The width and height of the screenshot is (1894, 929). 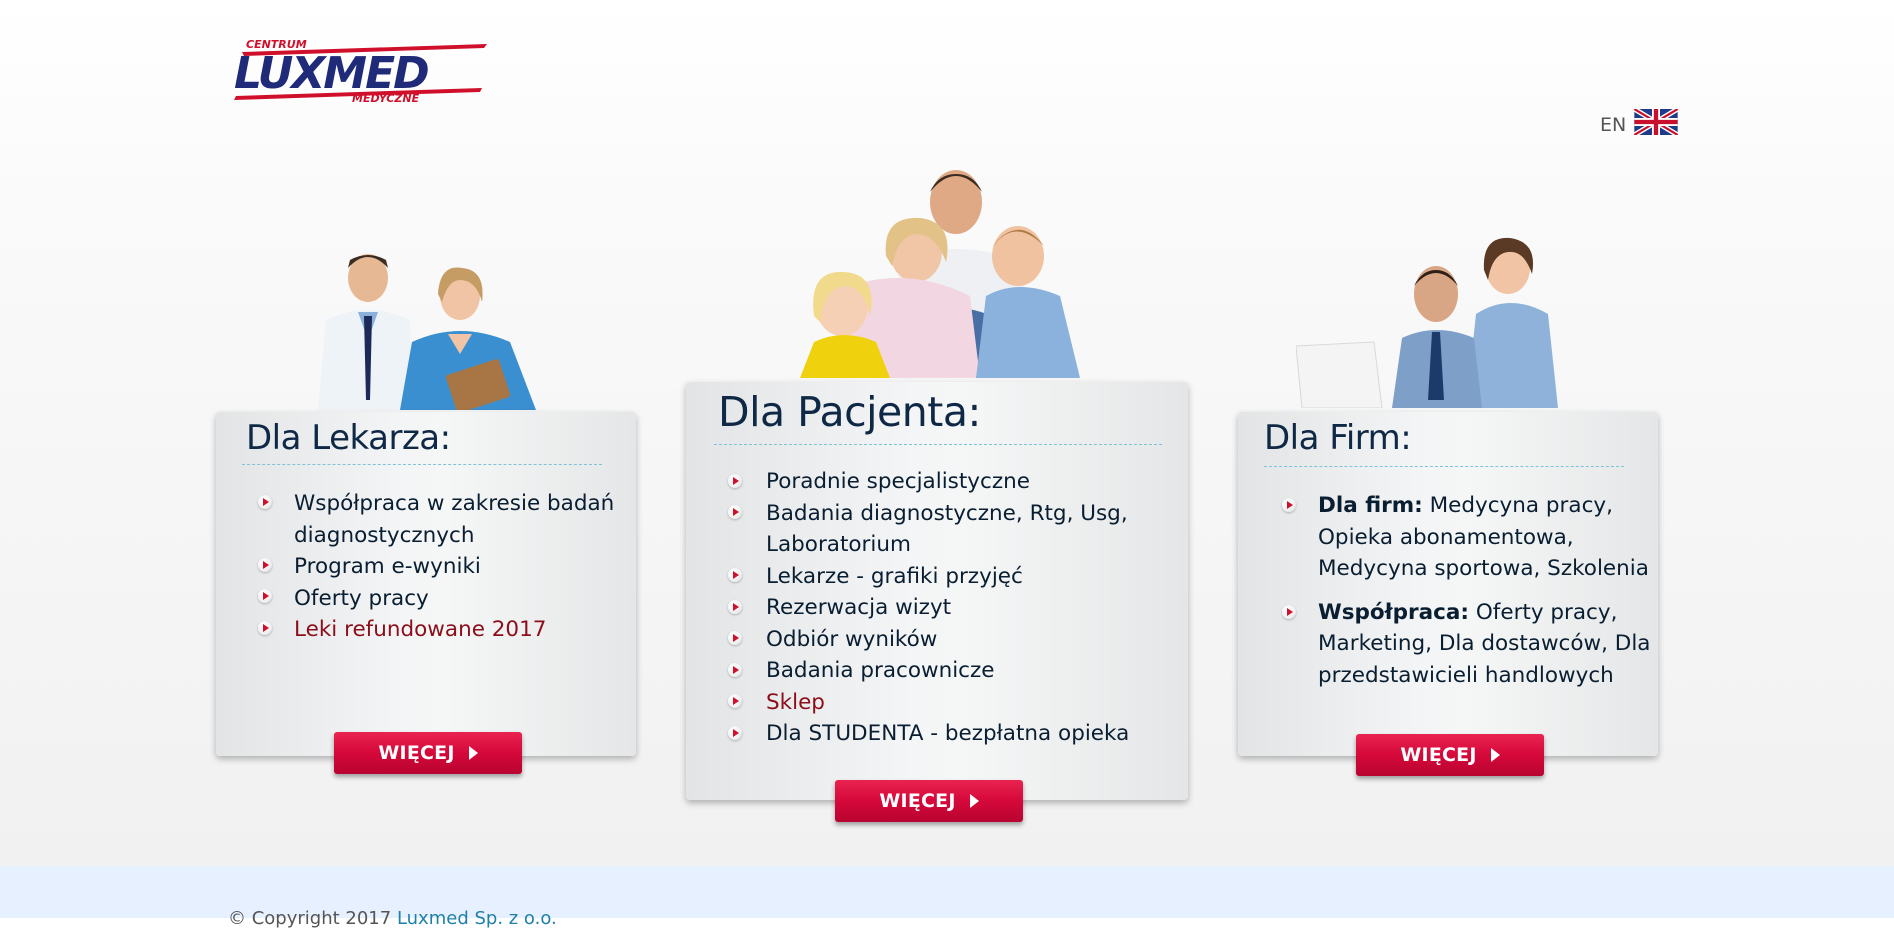 What do you see at coordinates (362, 69) in the screenshot?
I see `luxmed-logo: CENTRUM LUXMED MEDYCZNE` at bounding box center [362, 69].